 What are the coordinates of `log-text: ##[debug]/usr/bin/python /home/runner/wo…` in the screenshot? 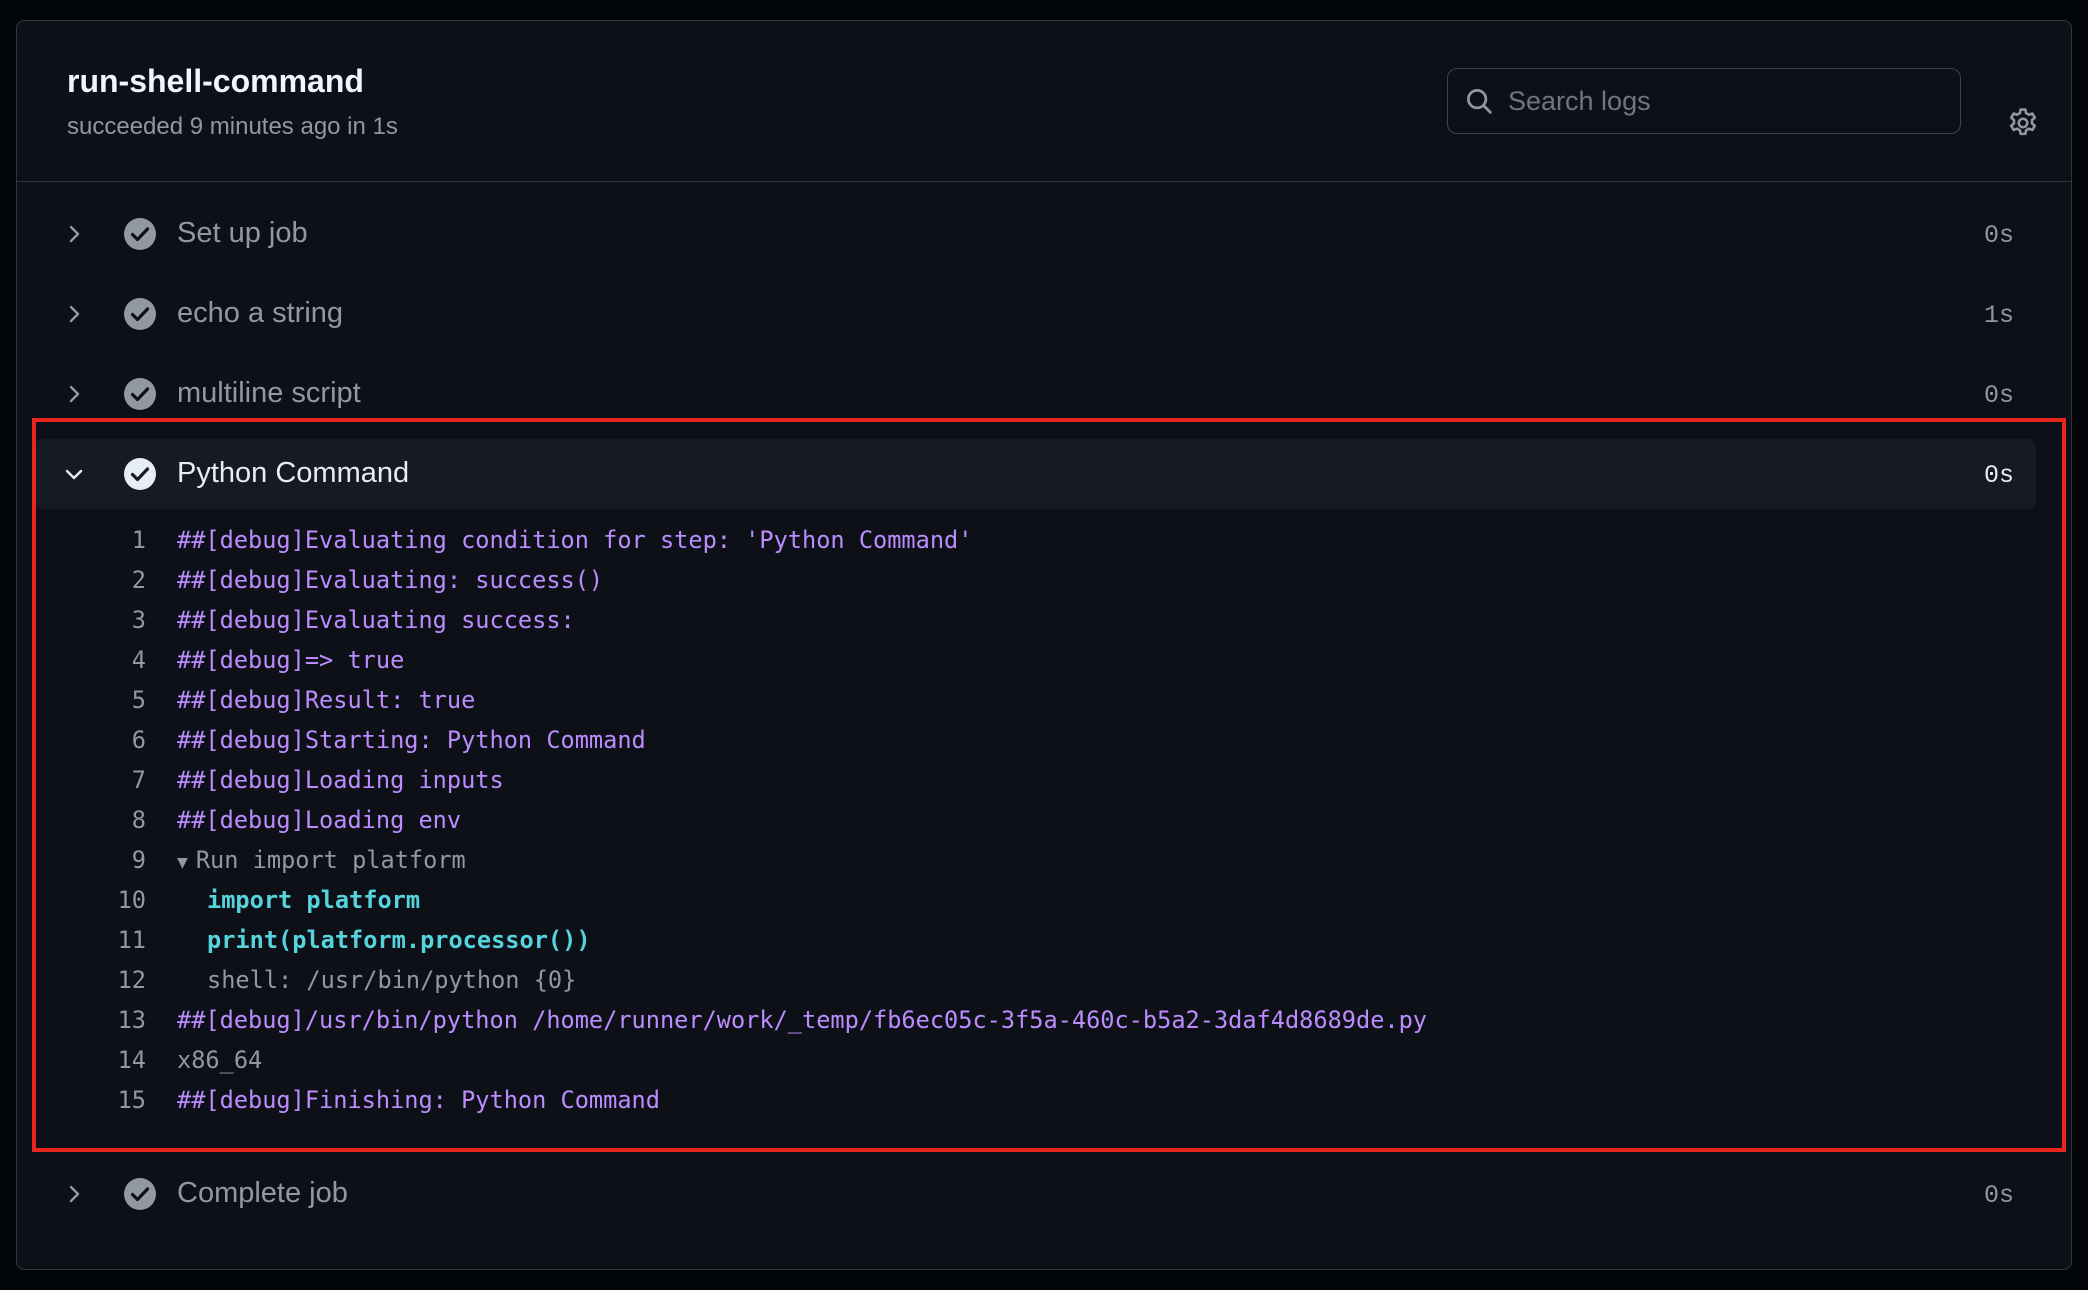 It's located at (802, 1020).